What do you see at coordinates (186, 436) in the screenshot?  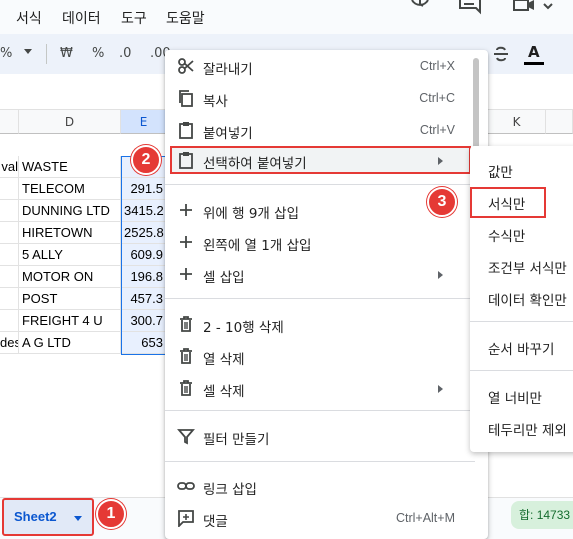 I see `filter-icon` at bounding box center [186, 436].